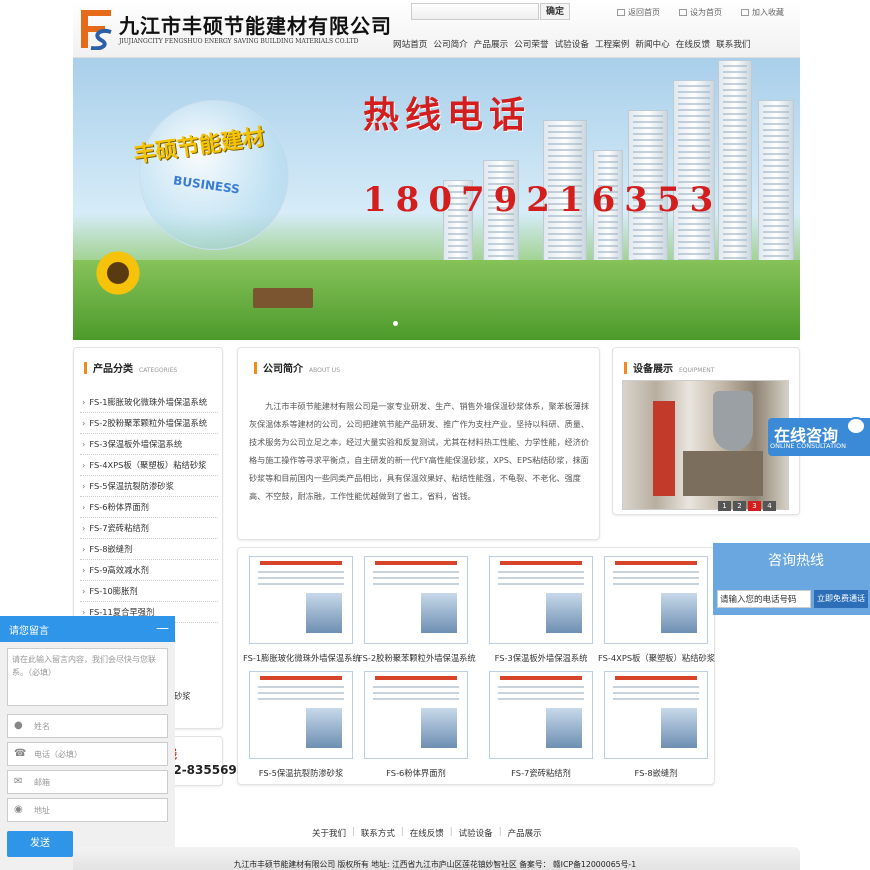  I want to click on side-hotline-number: 92-8355698, so click(205, 770).